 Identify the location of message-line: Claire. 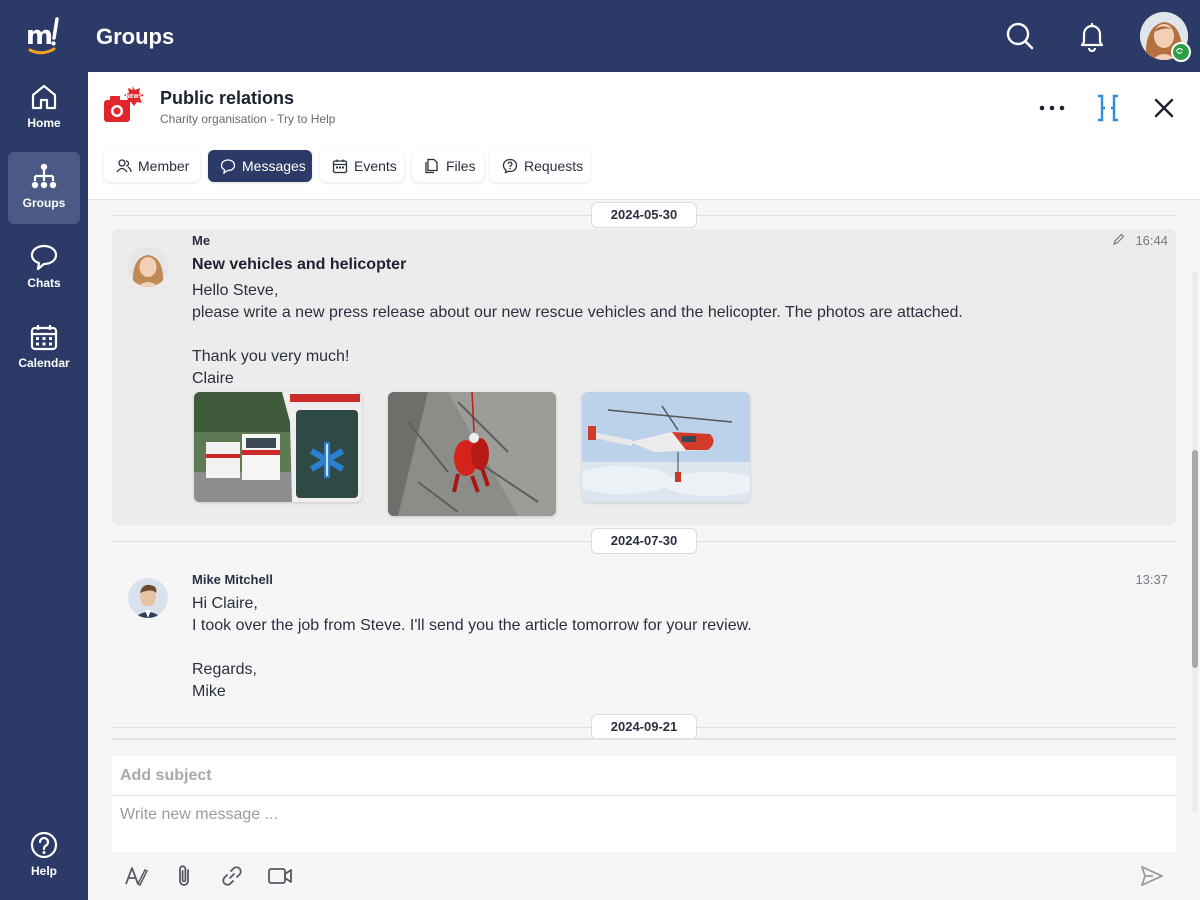
(213, 378).